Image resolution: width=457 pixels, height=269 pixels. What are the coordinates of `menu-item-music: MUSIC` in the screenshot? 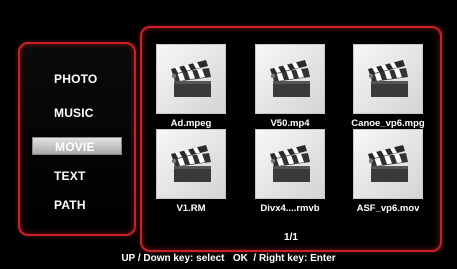 It's located at (77, 113).